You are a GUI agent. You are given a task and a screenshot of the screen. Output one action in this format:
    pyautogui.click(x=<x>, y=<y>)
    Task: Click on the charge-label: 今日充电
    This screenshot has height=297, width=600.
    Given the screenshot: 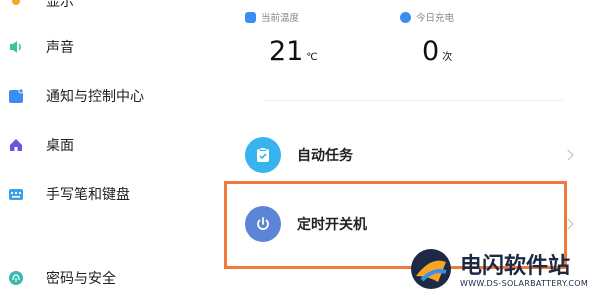 What is the action you would take?
    pyautogui.click(x=435, y=18)
    